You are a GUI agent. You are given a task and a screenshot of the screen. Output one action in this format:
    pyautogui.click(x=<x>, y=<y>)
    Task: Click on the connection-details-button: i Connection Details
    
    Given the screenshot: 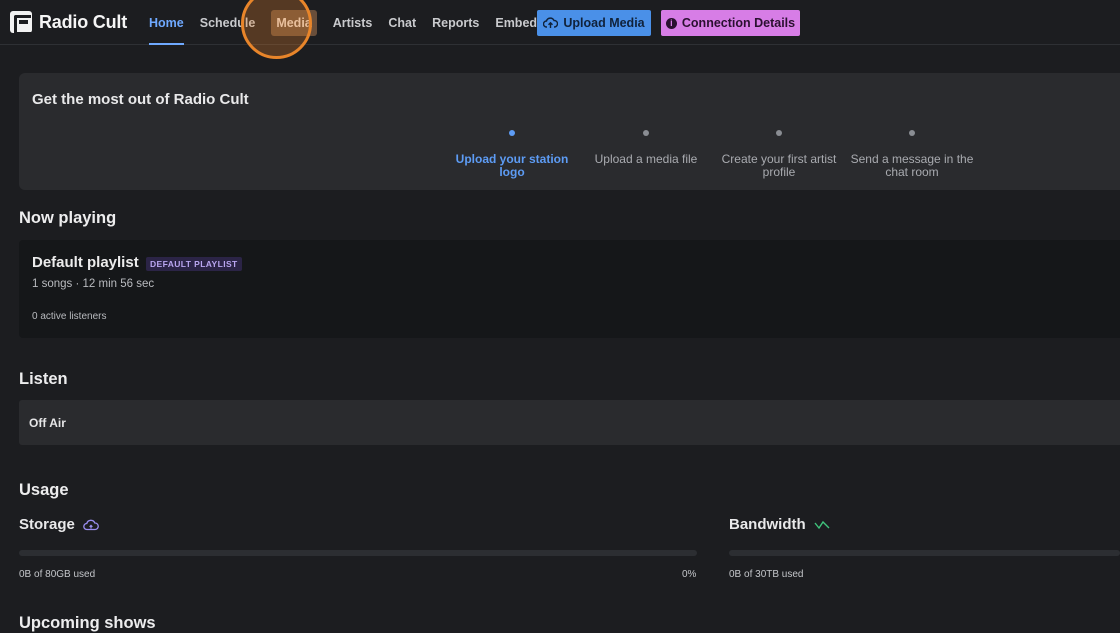 What is the action you would take?
    pyautogui.click(x=730, y=23)
    